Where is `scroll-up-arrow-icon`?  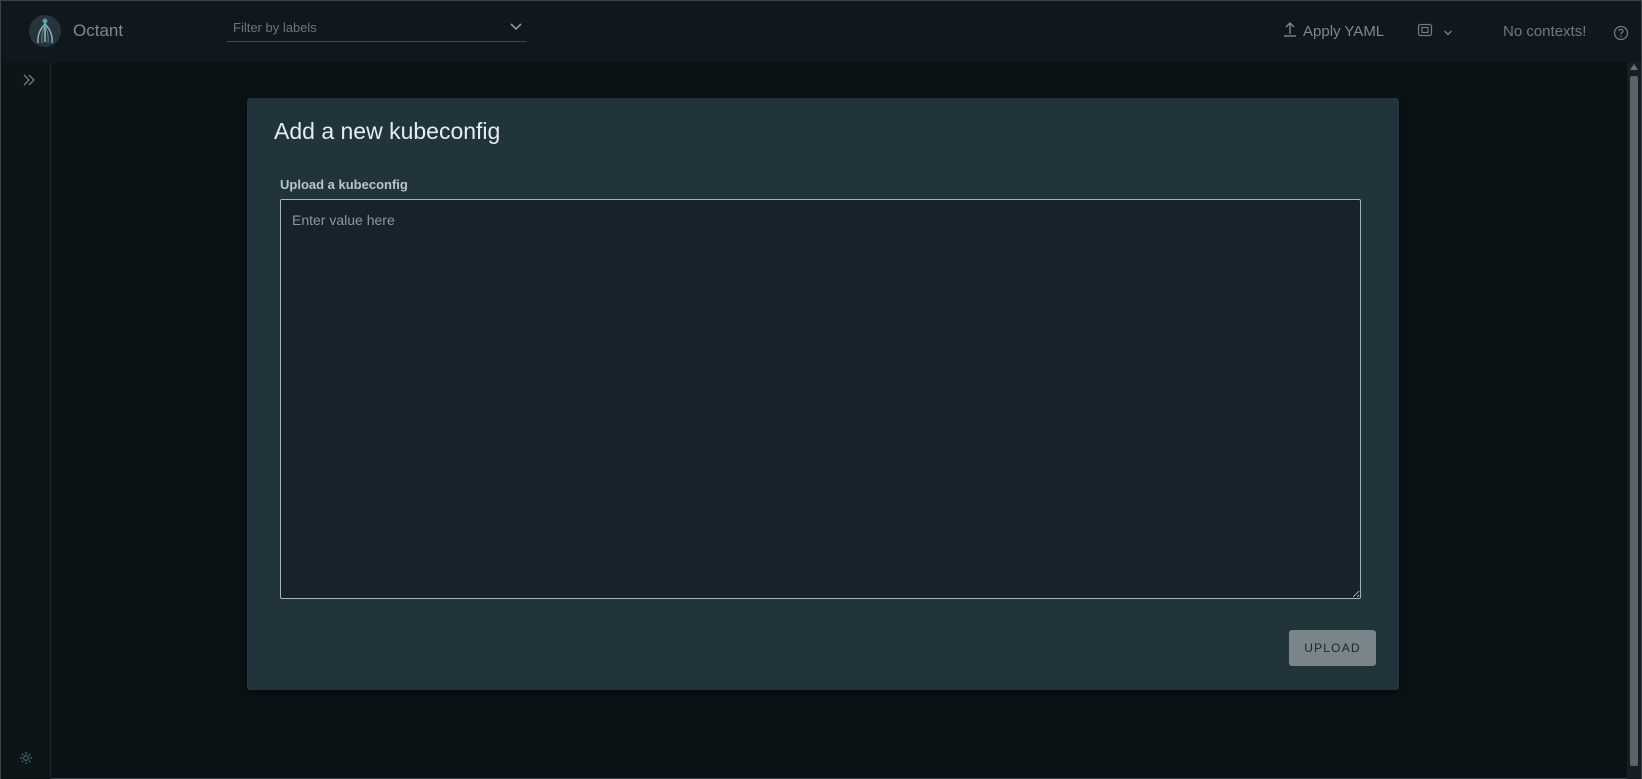 scroll-up-arrow-icon is located at coordinates (1634, 67).